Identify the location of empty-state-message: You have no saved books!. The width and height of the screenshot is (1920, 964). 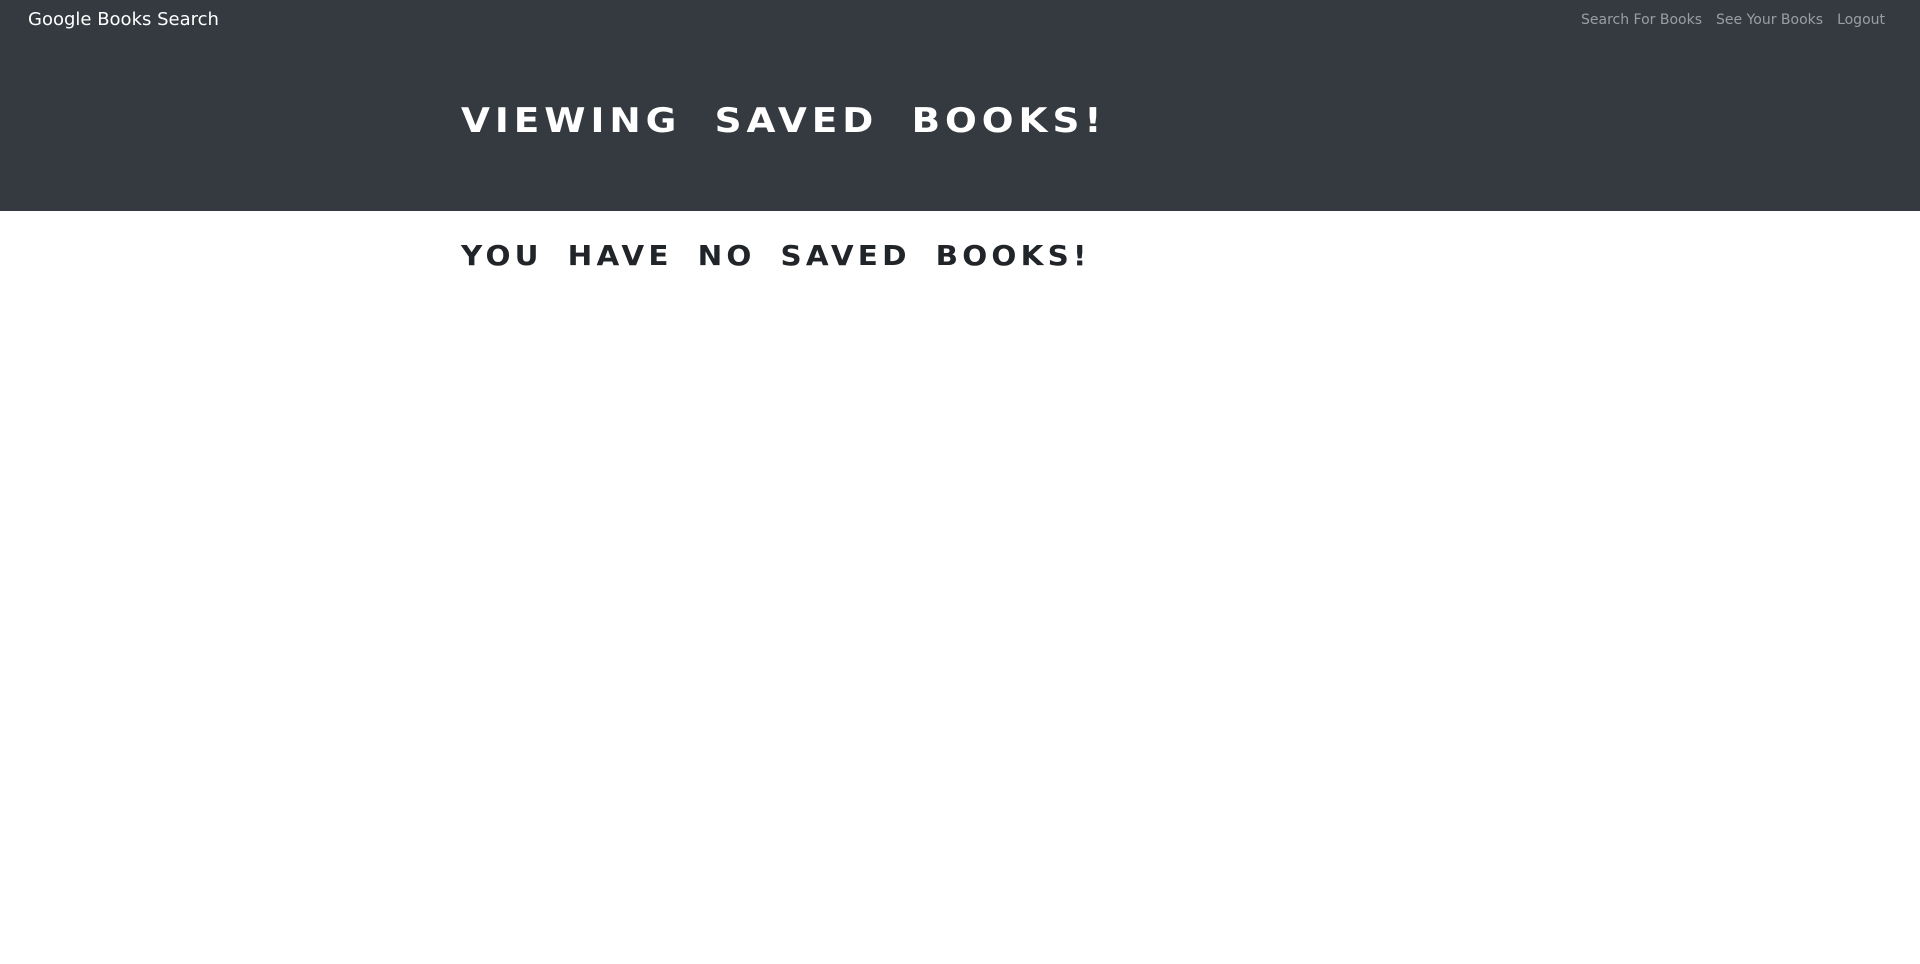
(776, 255).